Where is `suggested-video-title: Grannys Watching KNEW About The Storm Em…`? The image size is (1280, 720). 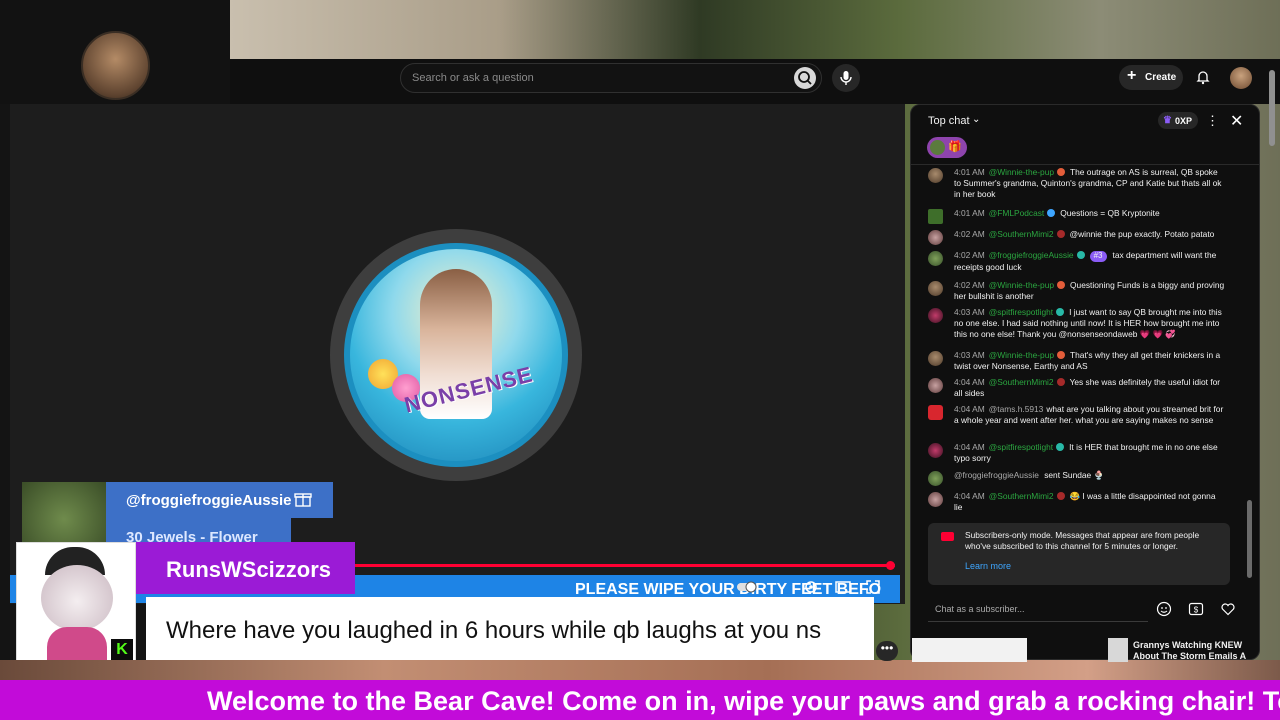
suggested-video-title: Grannys Watching KNEW About The Storm Em… is located at coordinates (1193, 651).